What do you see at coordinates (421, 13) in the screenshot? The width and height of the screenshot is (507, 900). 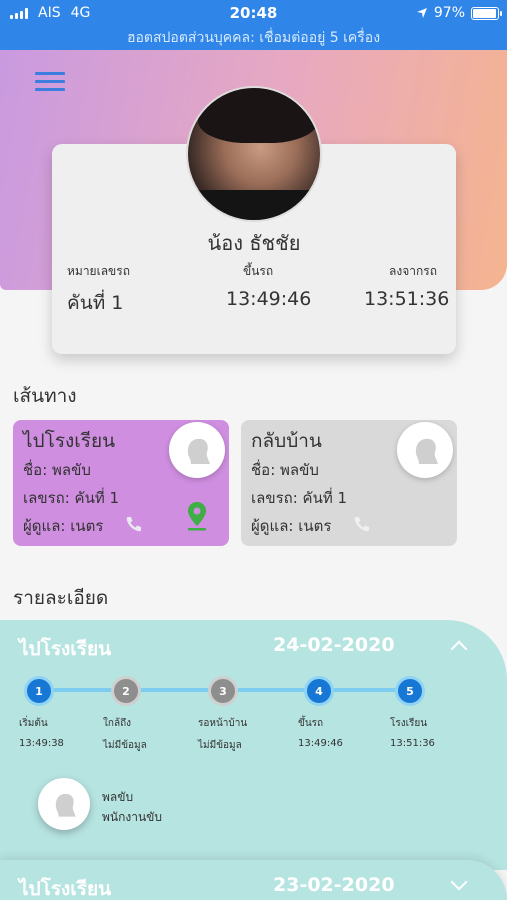 I see `location-icon` at bounding box center [421, 13].